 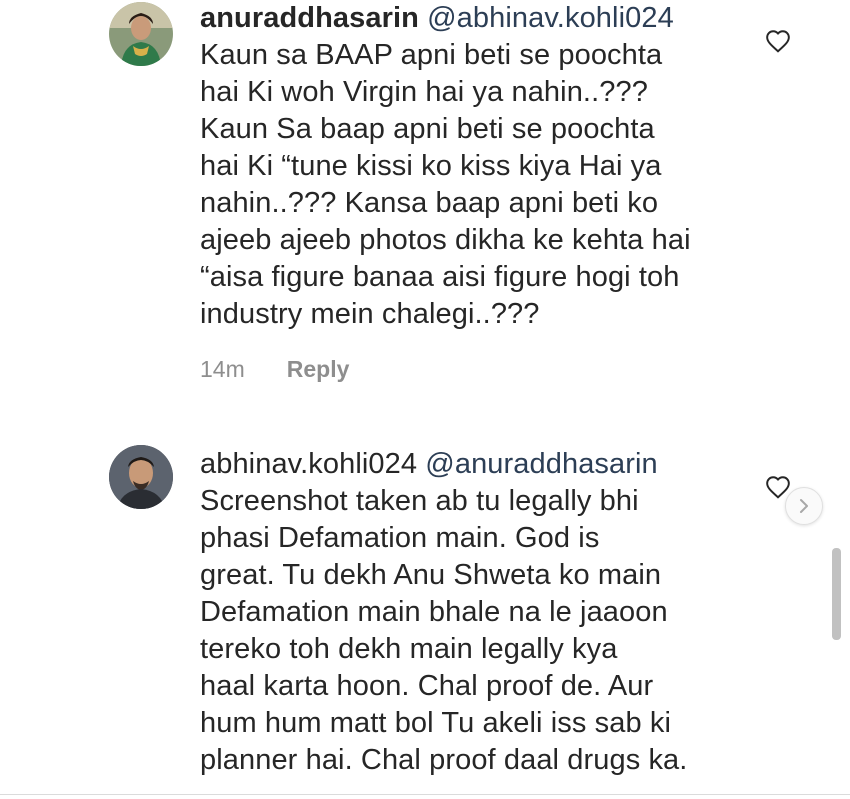 I want to click on comment-meta: 14m Reply, so click(x=274, y=369).